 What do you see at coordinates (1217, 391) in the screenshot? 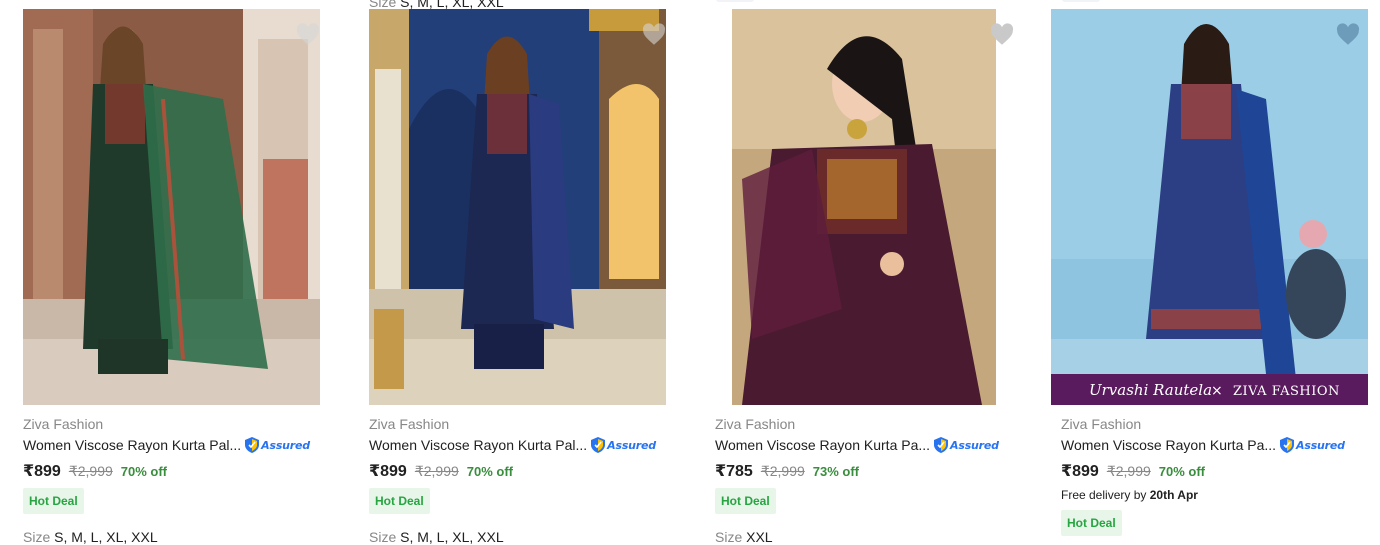
I see `banner-x-text: ×` at bounding box center [1217, 391].